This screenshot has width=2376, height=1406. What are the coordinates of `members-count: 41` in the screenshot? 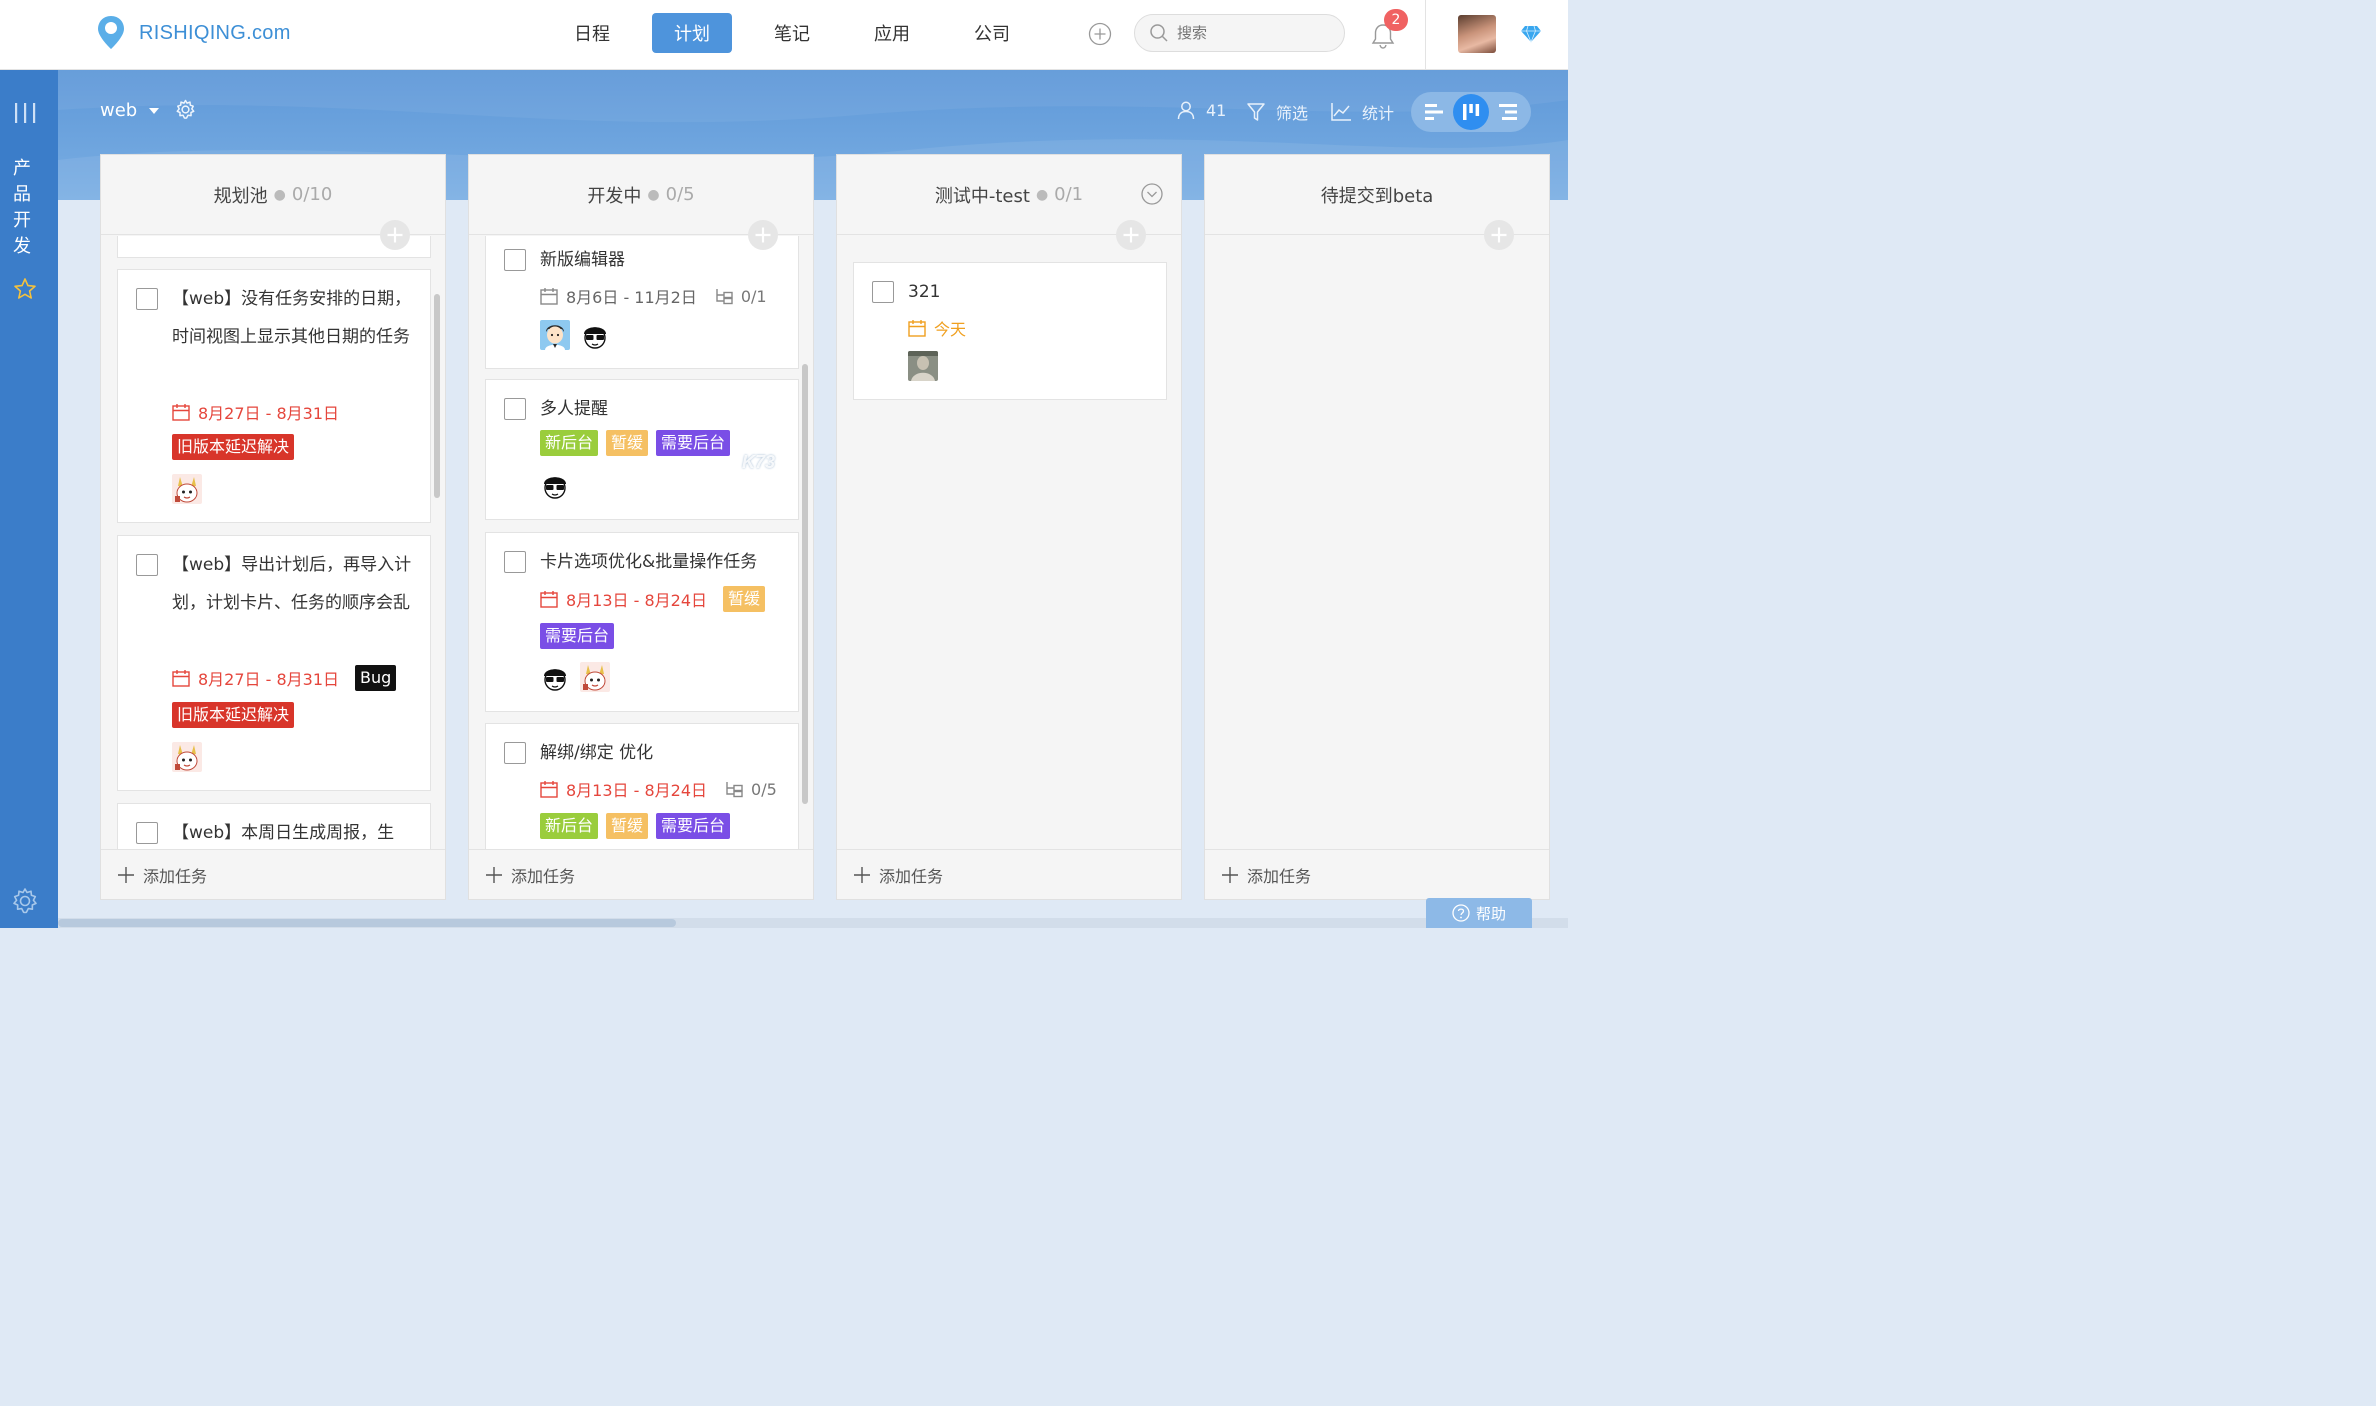 It's located at (1216, 110).